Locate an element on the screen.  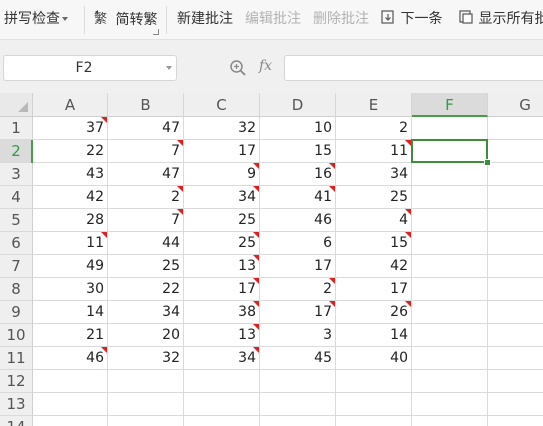
cell-c9: 38 is located at coordinates (222, 312).